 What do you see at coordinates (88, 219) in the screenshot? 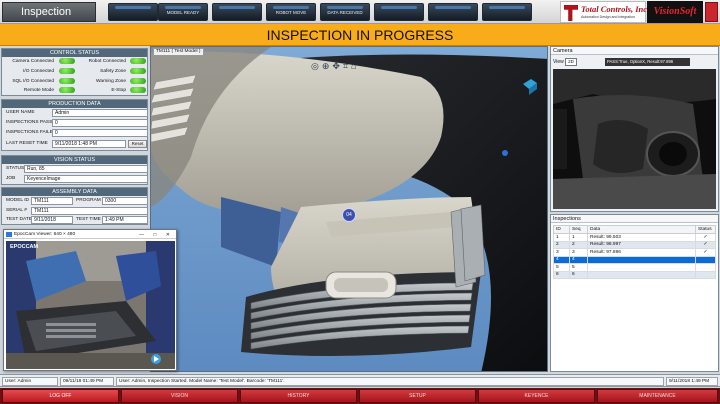
I see `test-time-label: TEST TIME` at bounding box center [88, 219].